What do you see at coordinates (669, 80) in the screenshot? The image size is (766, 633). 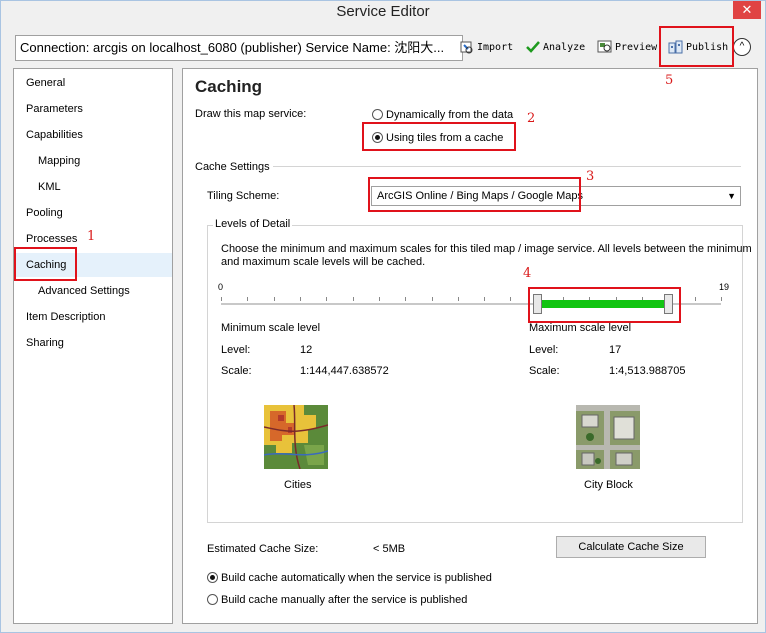 I see `annotation-number-5: 5` at bounding box center [669, 80].